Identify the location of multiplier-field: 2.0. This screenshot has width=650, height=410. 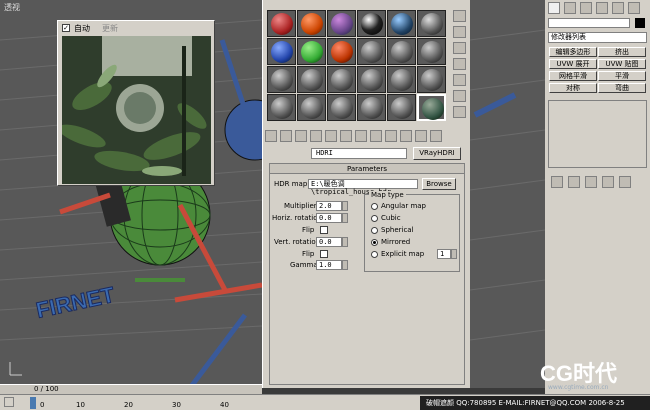
(329, 206).